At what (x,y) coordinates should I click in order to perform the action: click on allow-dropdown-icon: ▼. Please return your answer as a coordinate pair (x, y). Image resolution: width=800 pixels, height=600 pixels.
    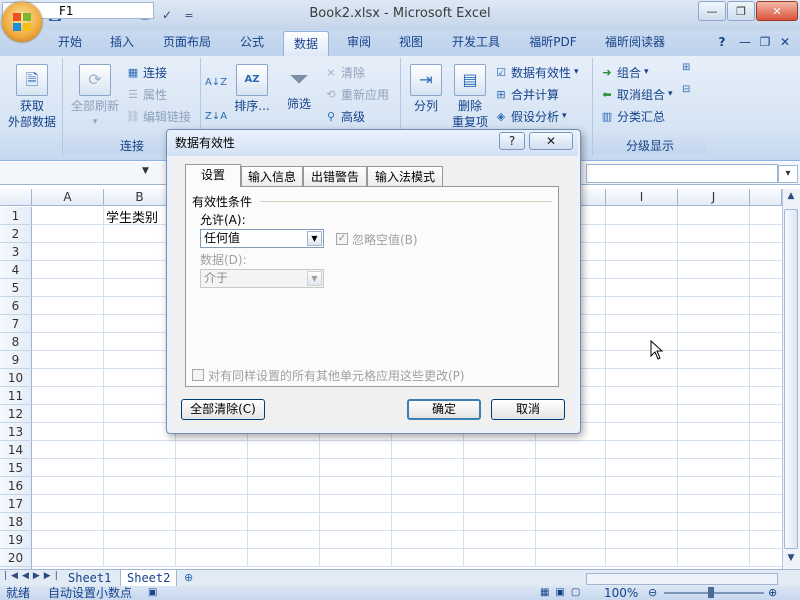
    Looking at the image, I should click on (314, 238).